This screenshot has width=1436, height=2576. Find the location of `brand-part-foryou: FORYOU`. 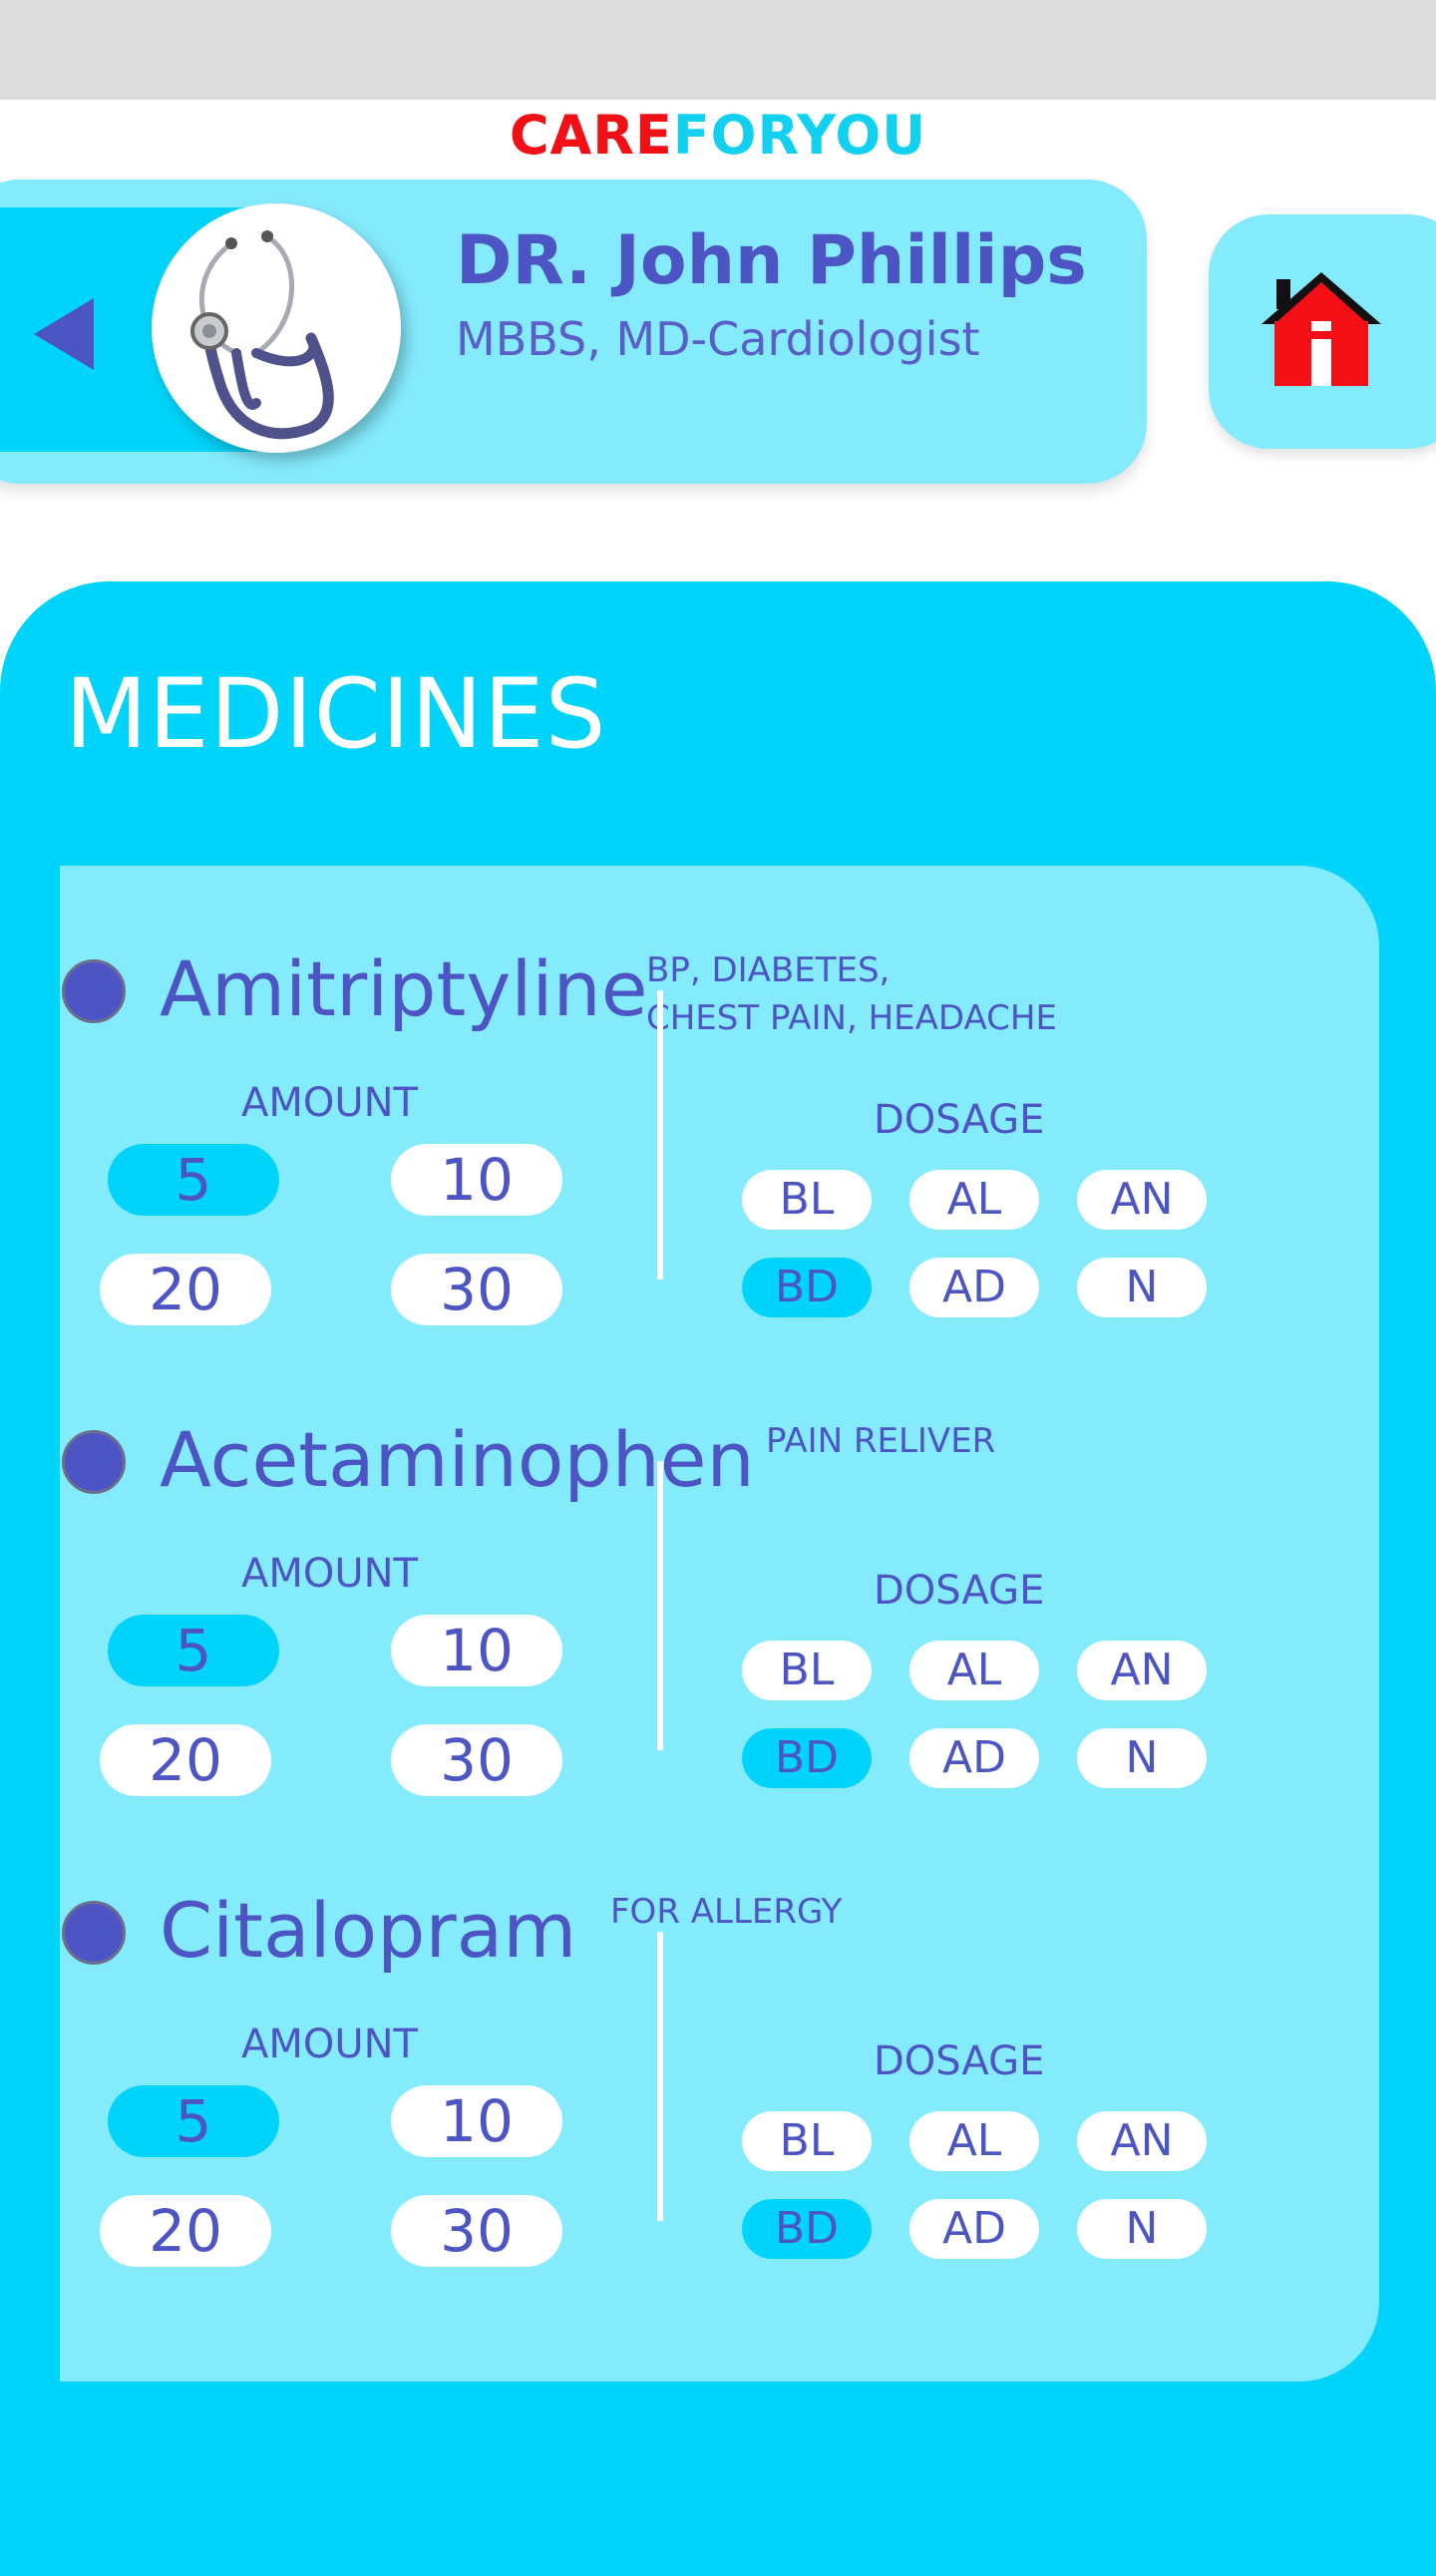

brand-part-foryou: FORYOU is located at coordinates (799, 135).